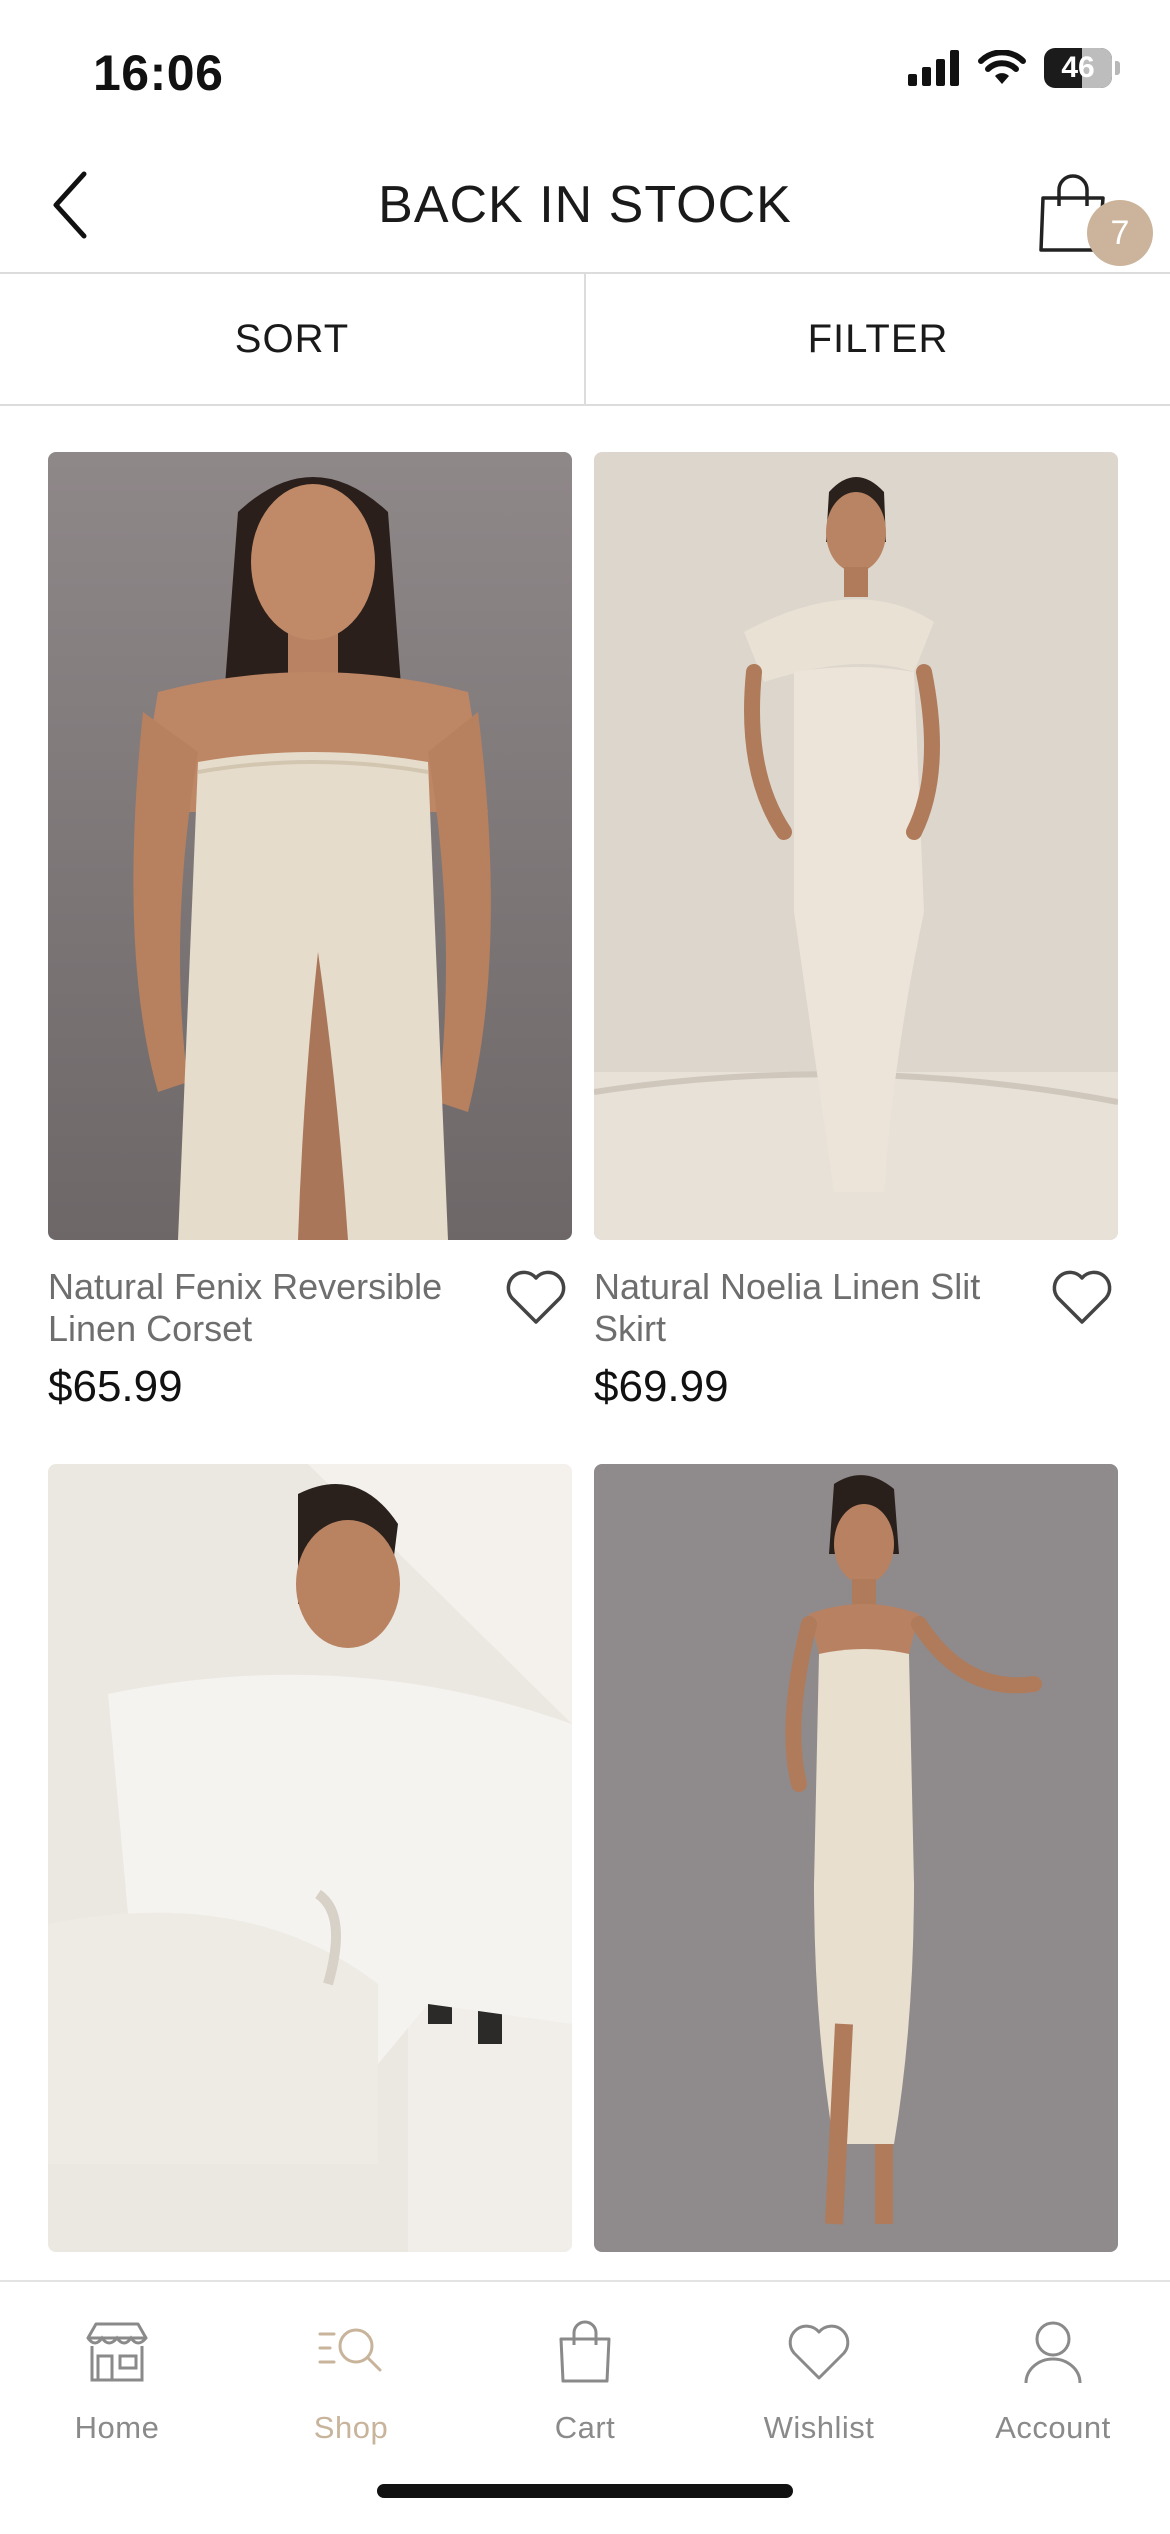 The image size is (1170, 2534). I want to click on signal-icon, so click(933, 68).